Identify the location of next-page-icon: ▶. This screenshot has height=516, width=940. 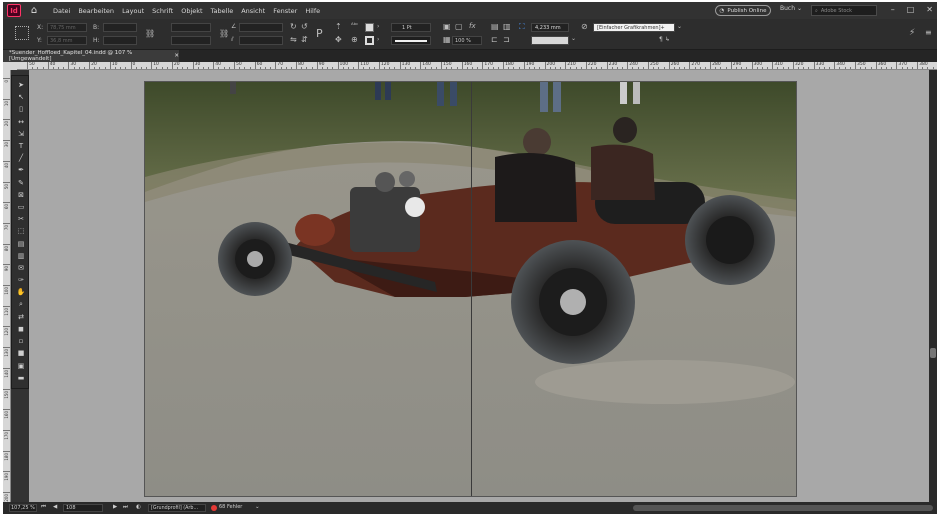
(115, 507).